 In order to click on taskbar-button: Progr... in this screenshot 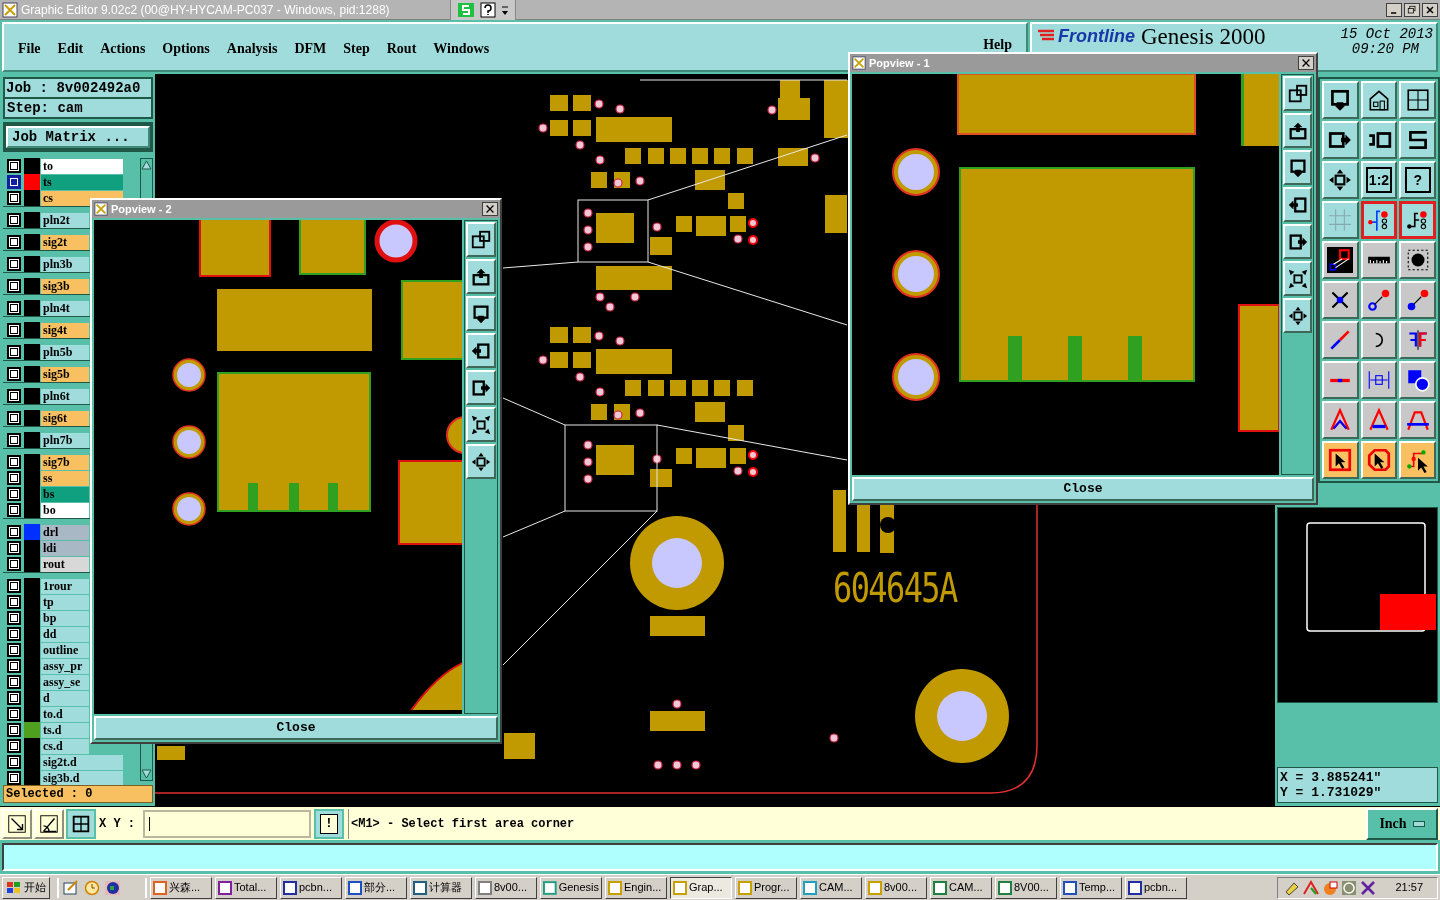, I will do `click(766, 887)`.